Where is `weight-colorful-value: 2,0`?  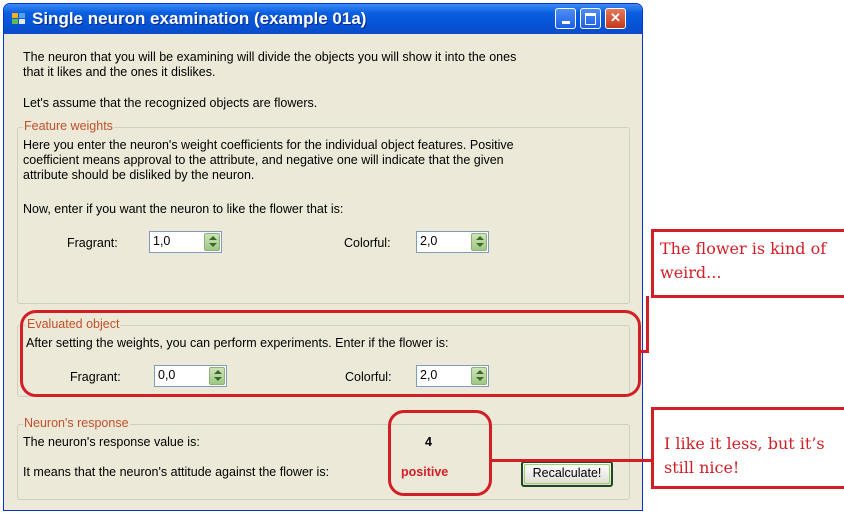 weight-colorful-value: 2,0 is located at coordinates (428, 241).